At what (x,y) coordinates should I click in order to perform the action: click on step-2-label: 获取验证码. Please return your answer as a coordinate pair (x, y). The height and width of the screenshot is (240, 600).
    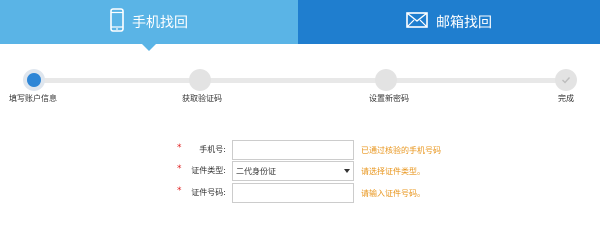
    Looking at the image, I should click on (202, 98).